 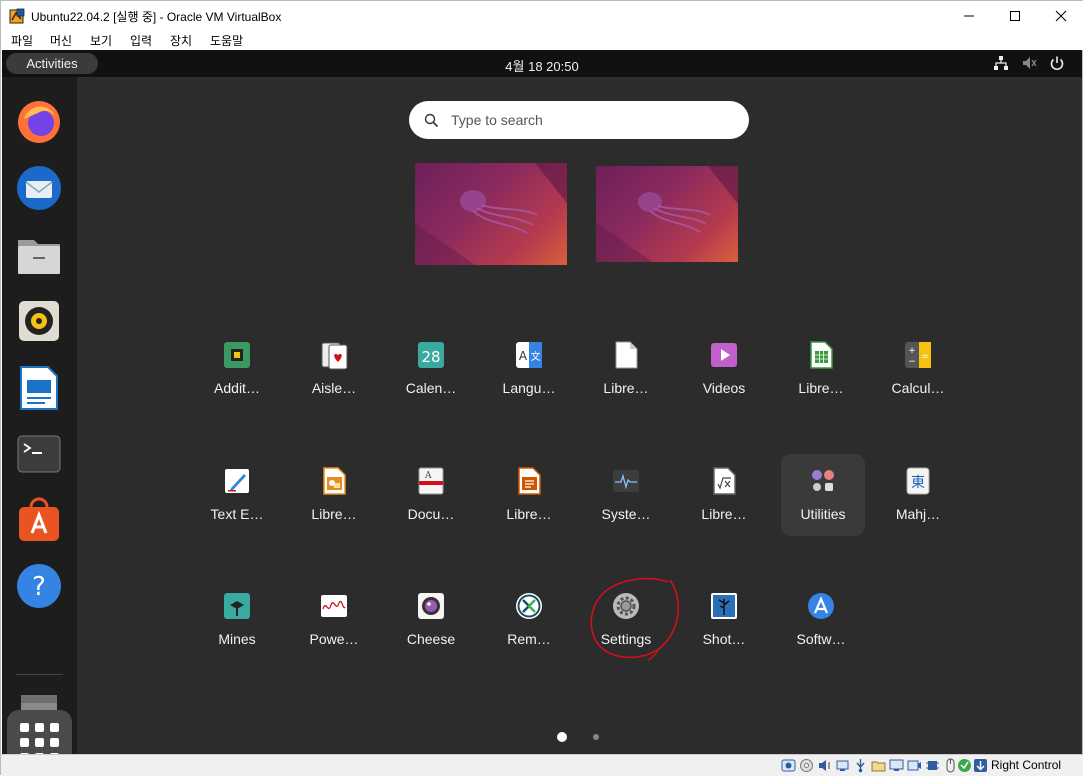 I want to click on menu-devices: 장치, so click(x=181, y=40).